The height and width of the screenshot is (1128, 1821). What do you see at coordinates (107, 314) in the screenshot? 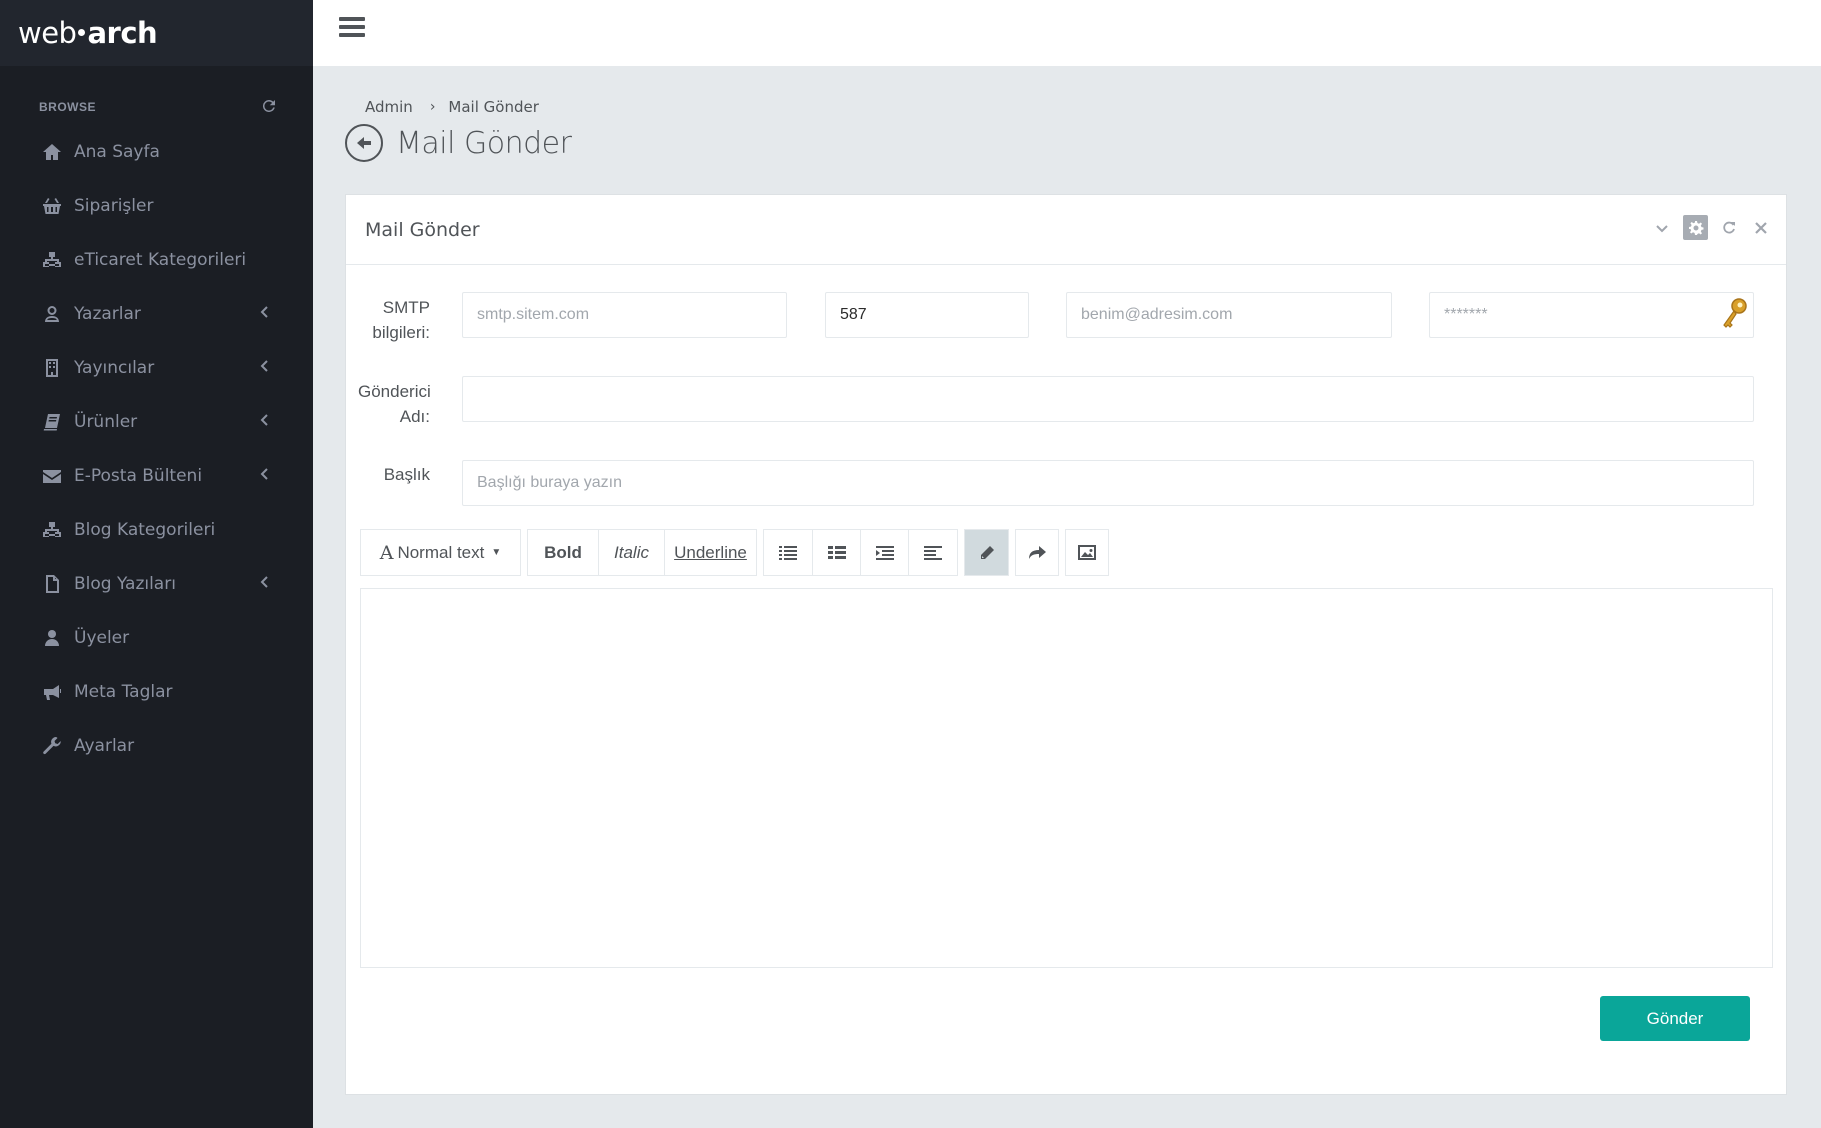
I see `sidebar-item-label: Yazarlar` at bounding box center [107, 314].